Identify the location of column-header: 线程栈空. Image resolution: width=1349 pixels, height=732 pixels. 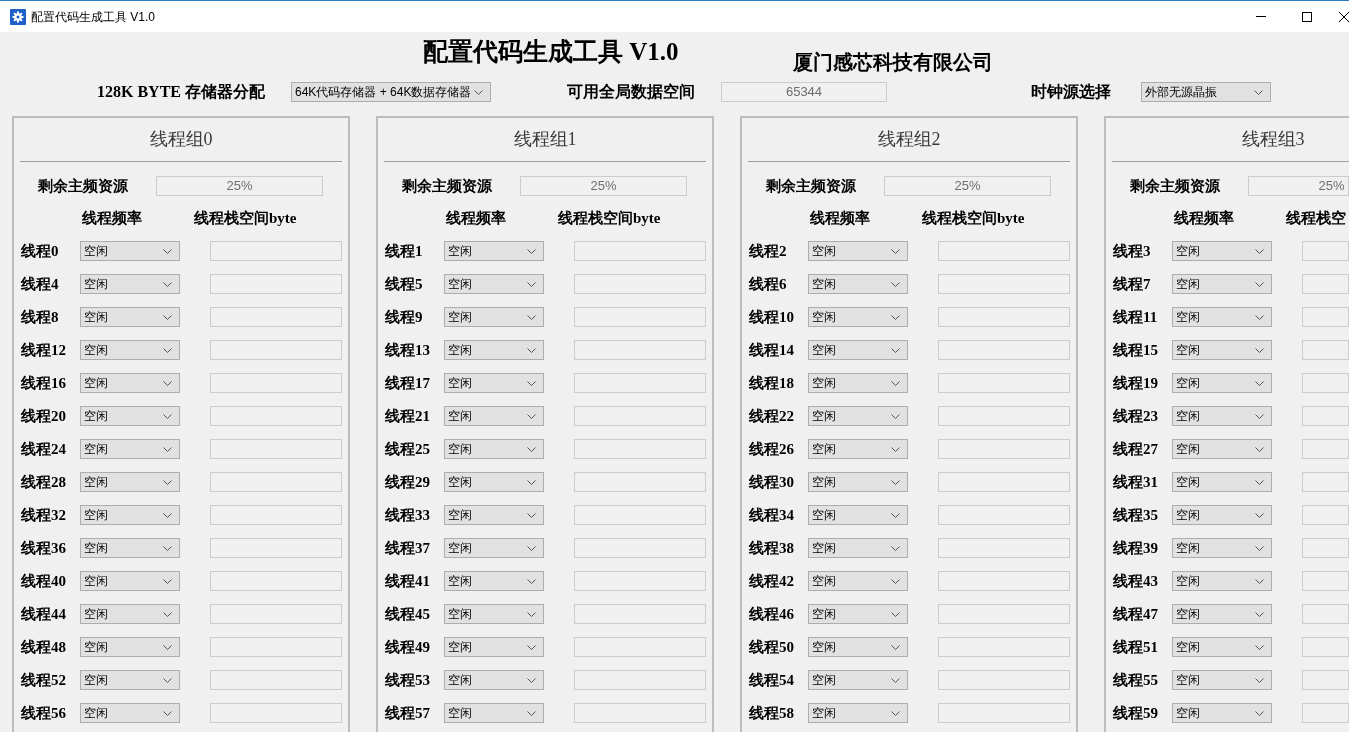
(1316, 218).